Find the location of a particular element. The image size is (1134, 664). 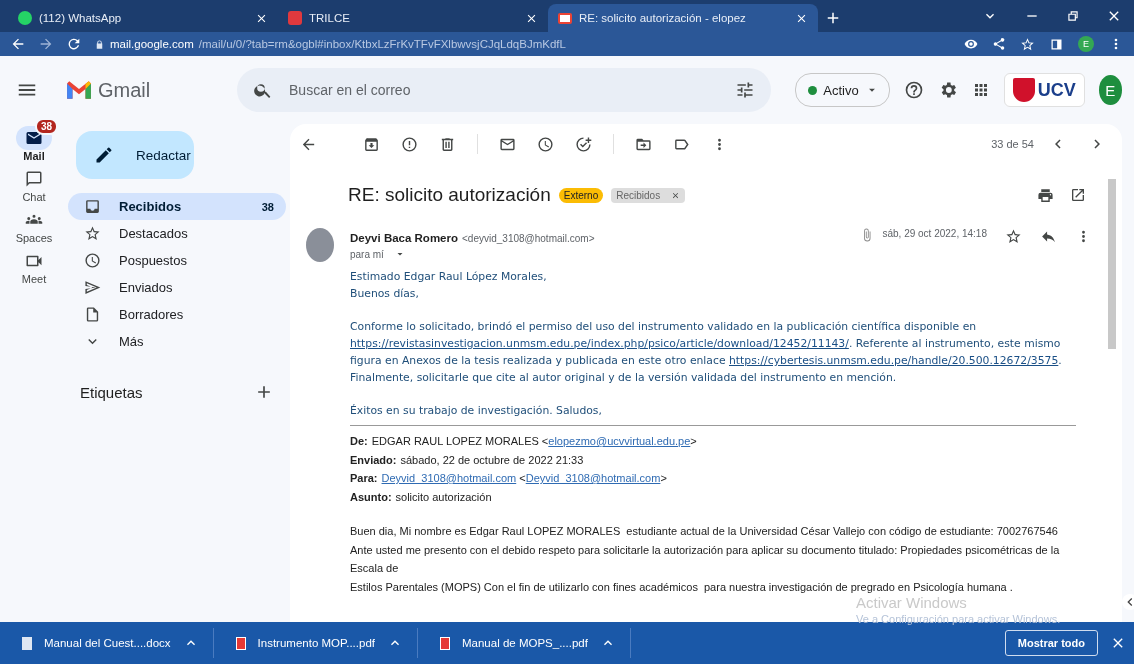

message-date: sáb, 29 oct 2022, 14:18 is located at coordinates (934, 233).